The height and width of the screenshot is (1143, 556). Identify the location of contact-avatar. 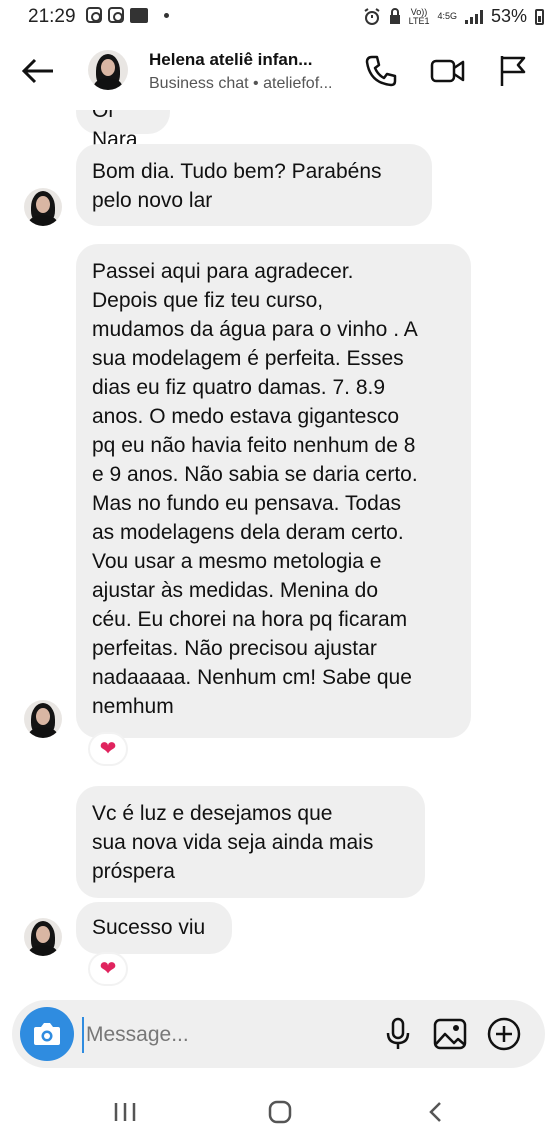
(108, 70).